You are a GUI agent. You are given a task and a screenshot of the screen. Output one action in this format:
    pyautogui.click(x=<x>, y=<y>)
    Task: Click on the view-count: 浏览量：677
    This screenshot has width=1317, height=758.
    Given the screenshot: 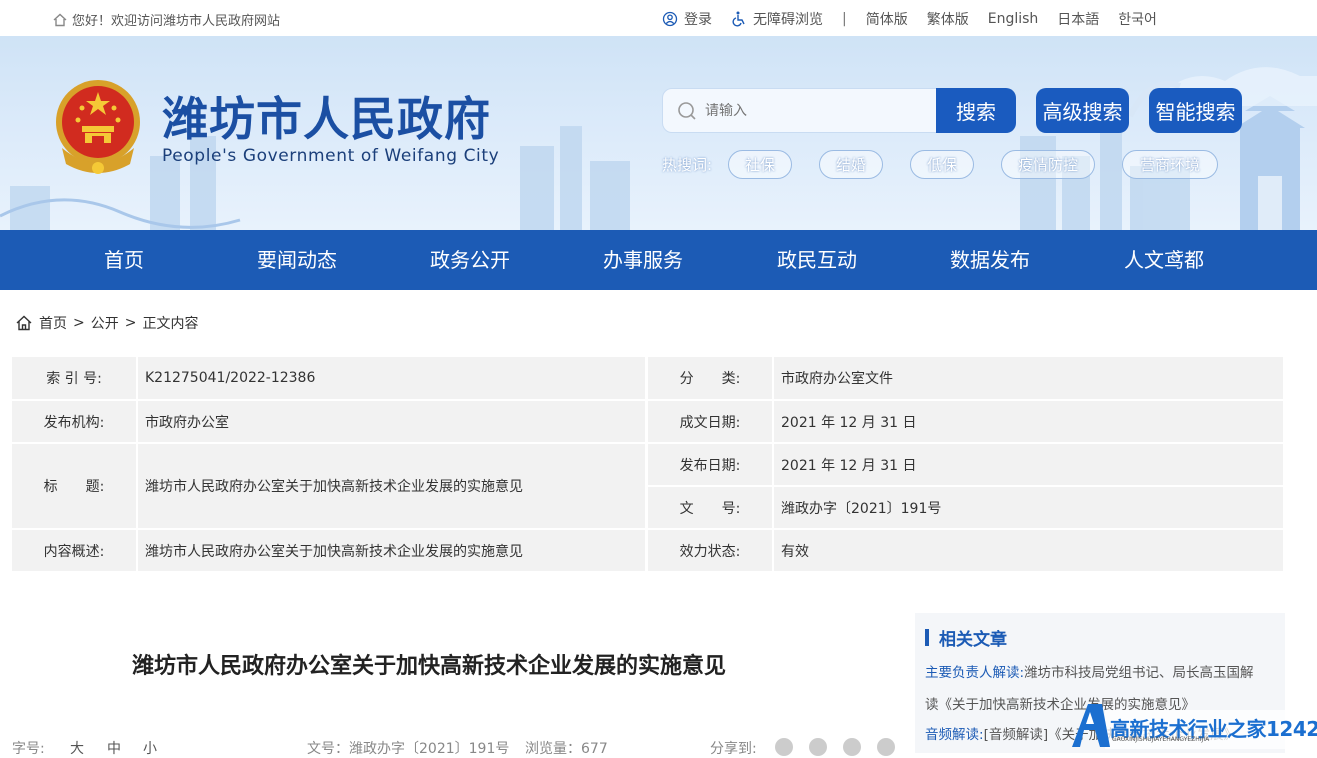 What is the action you would take?
    pyautogui.click(x=566, y=749)
    